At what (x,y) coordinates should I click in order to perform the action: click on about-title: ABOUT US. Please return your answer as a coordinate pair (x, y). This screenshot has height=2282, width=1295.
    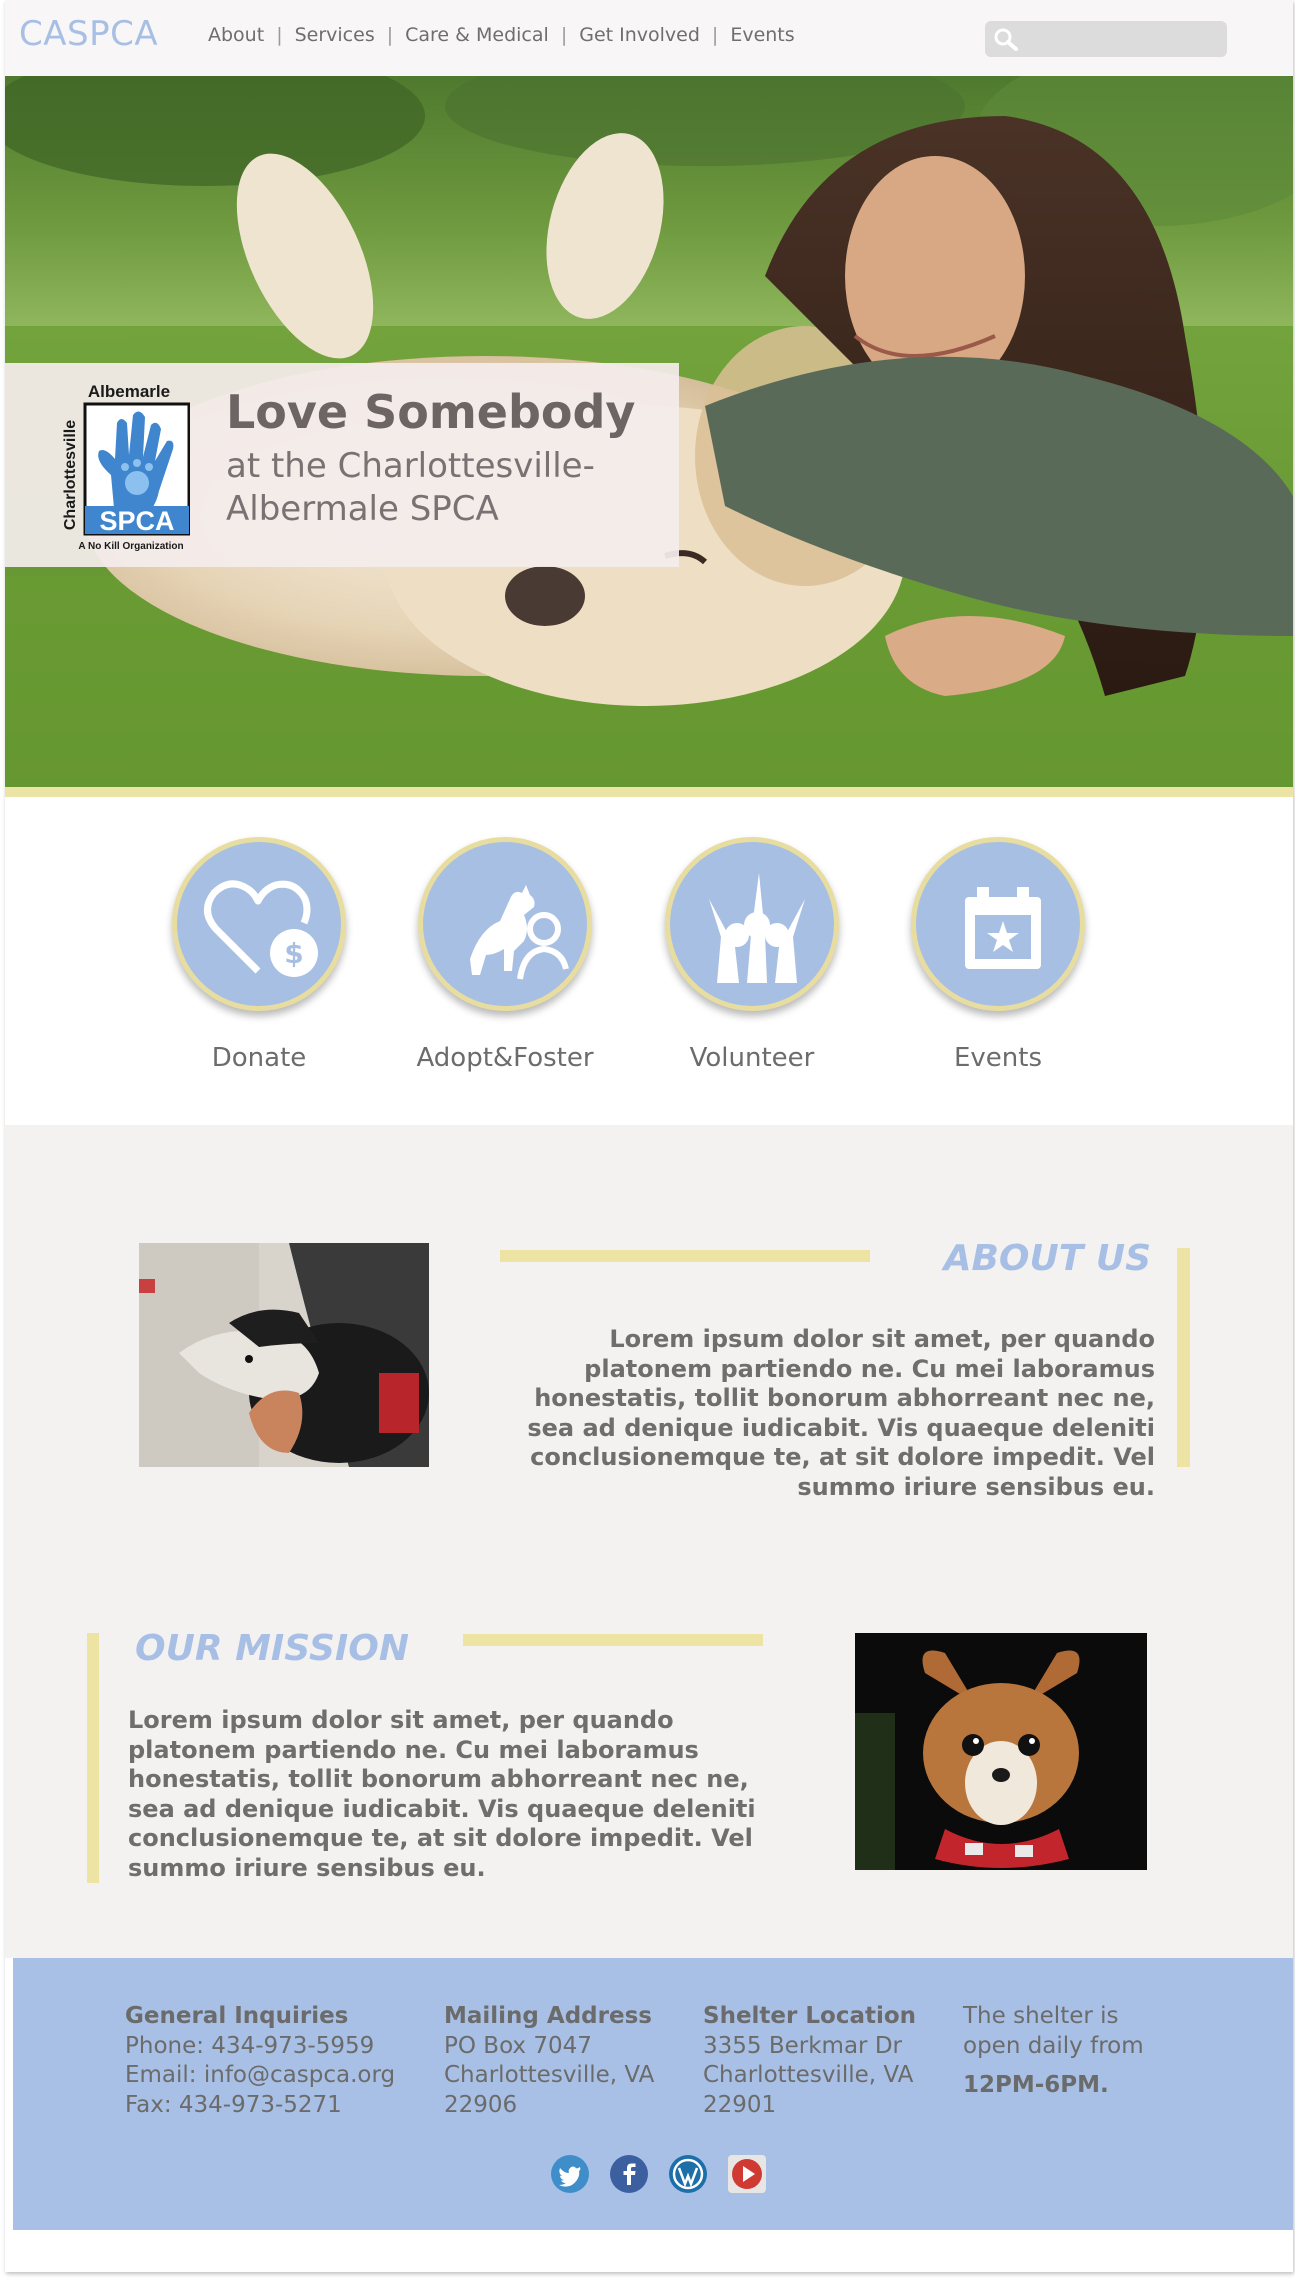
    Looking at the image, I should click on (1047, 1258).